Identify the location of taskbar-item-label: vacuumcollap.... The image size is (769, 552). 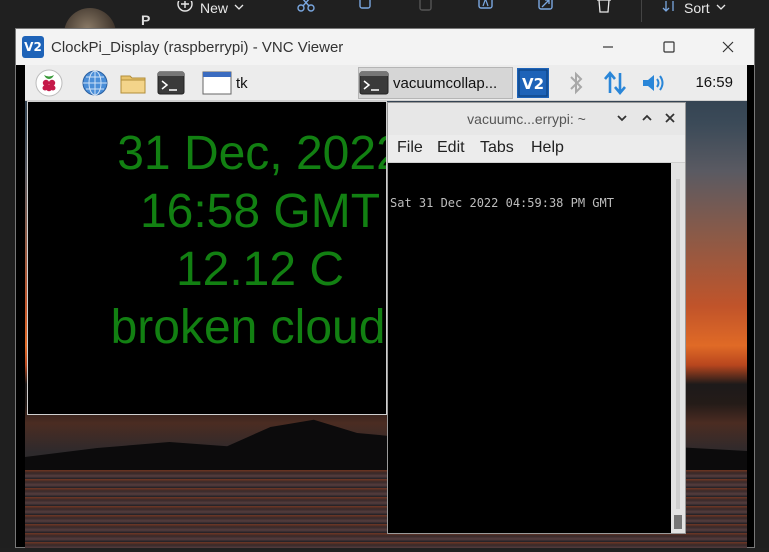
(445, 83).